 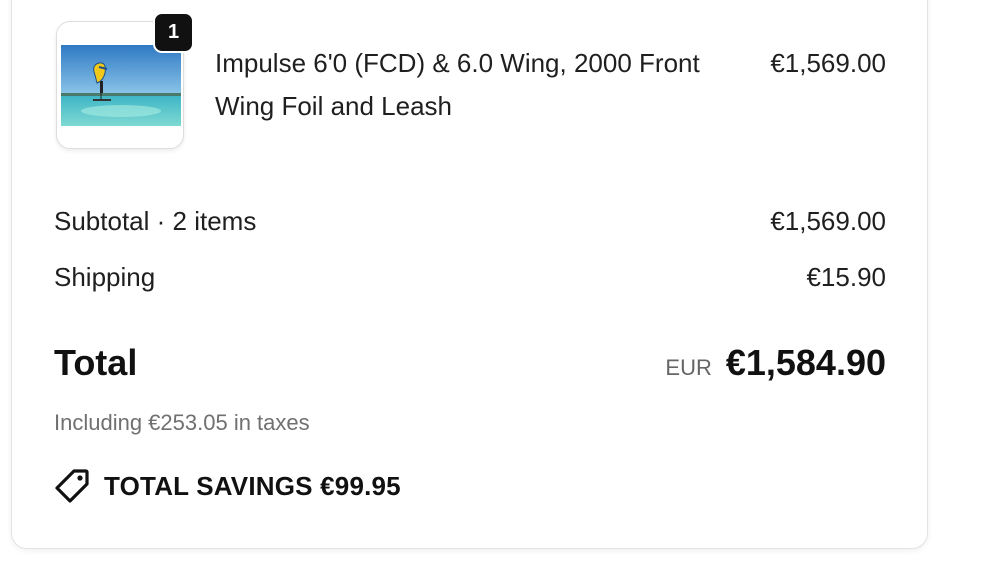 I want to click on total-amount-group: EUR €1,584.90, so click(x=775, y=363).